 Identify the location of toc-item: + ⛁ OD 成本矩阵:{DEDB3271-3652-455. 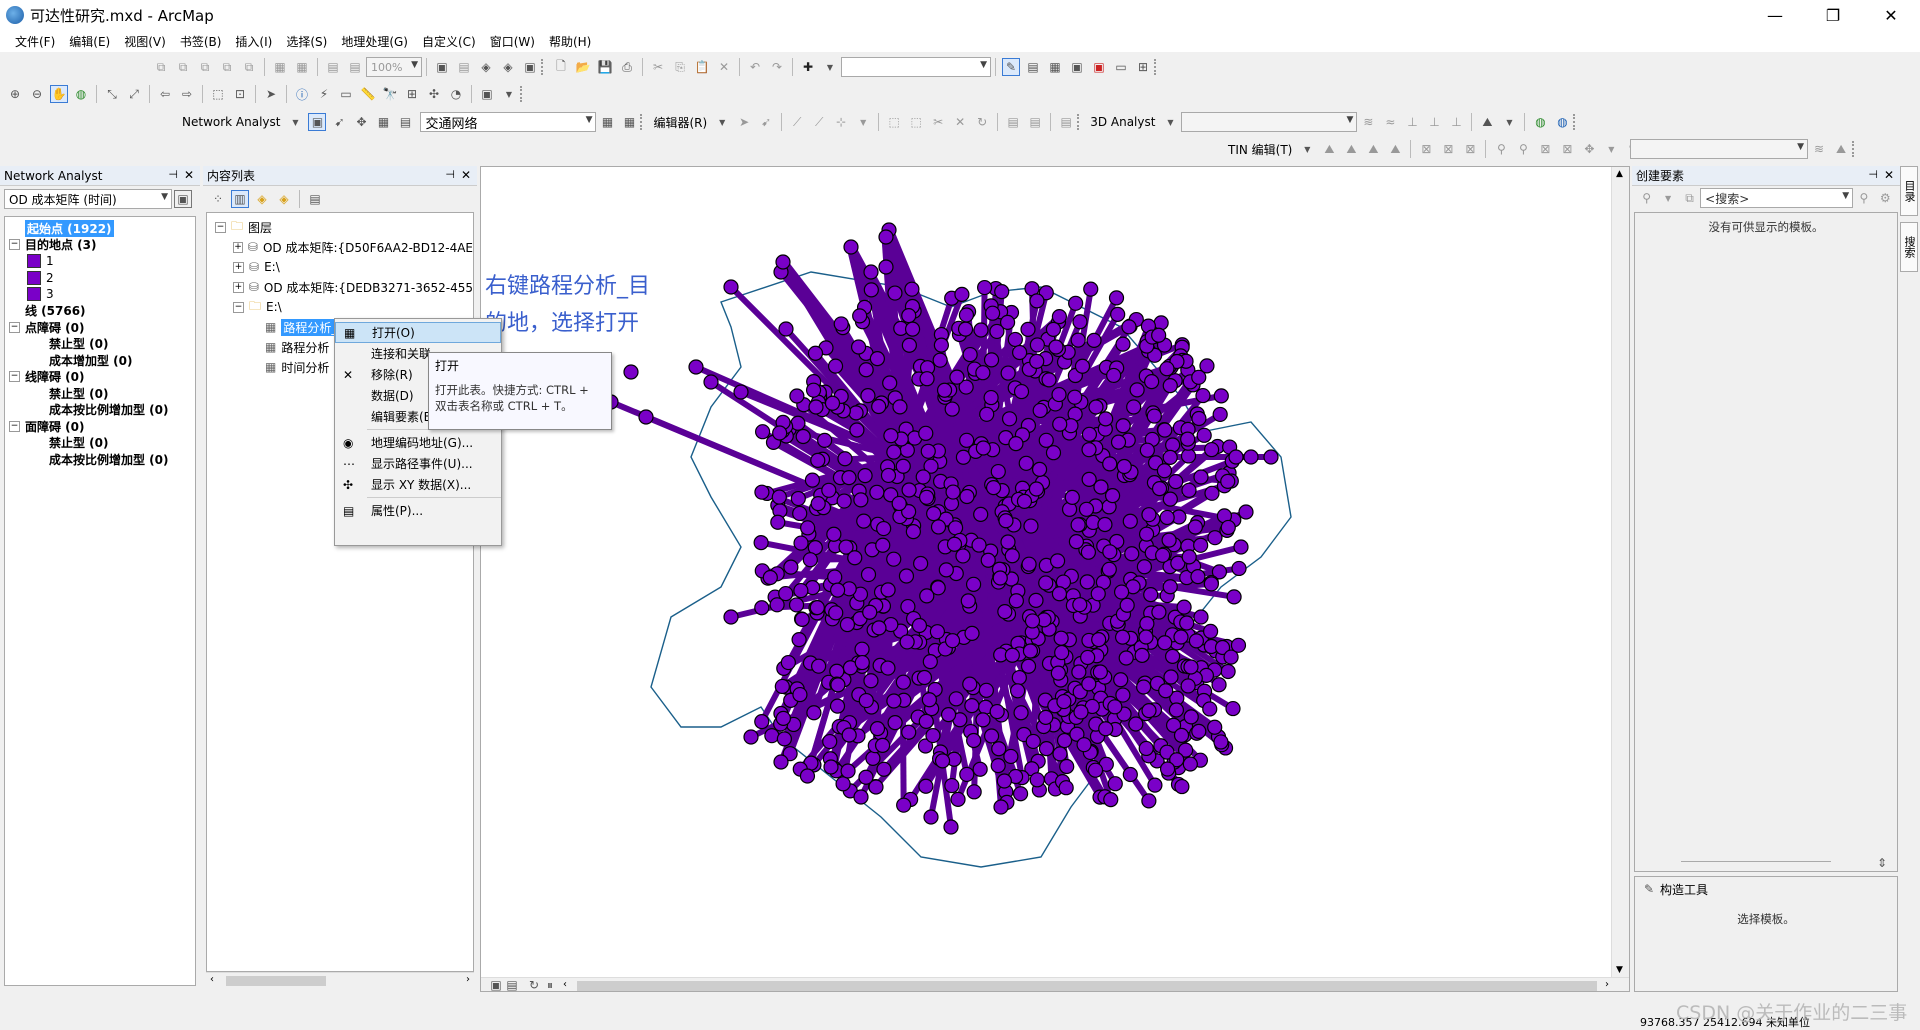
(340, 287).